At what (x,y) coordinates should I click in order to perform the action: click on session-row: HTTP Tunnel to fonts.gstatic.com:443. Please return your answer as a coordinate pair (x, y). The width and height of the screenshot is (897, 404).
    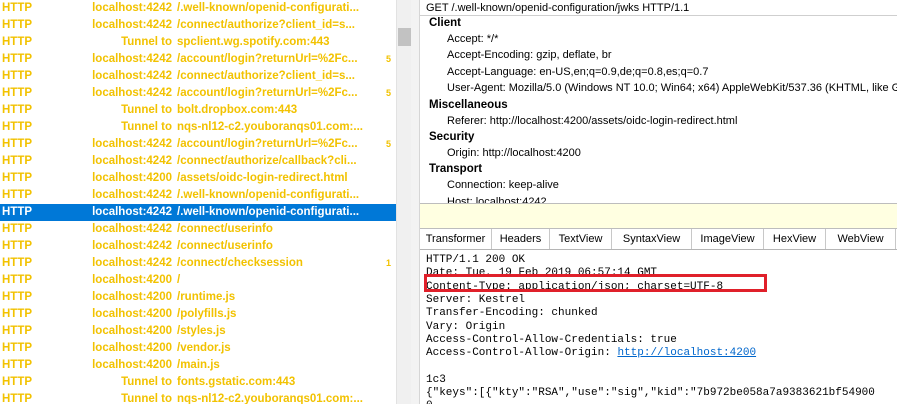
    Looking at the image, I should click on (198, 382).